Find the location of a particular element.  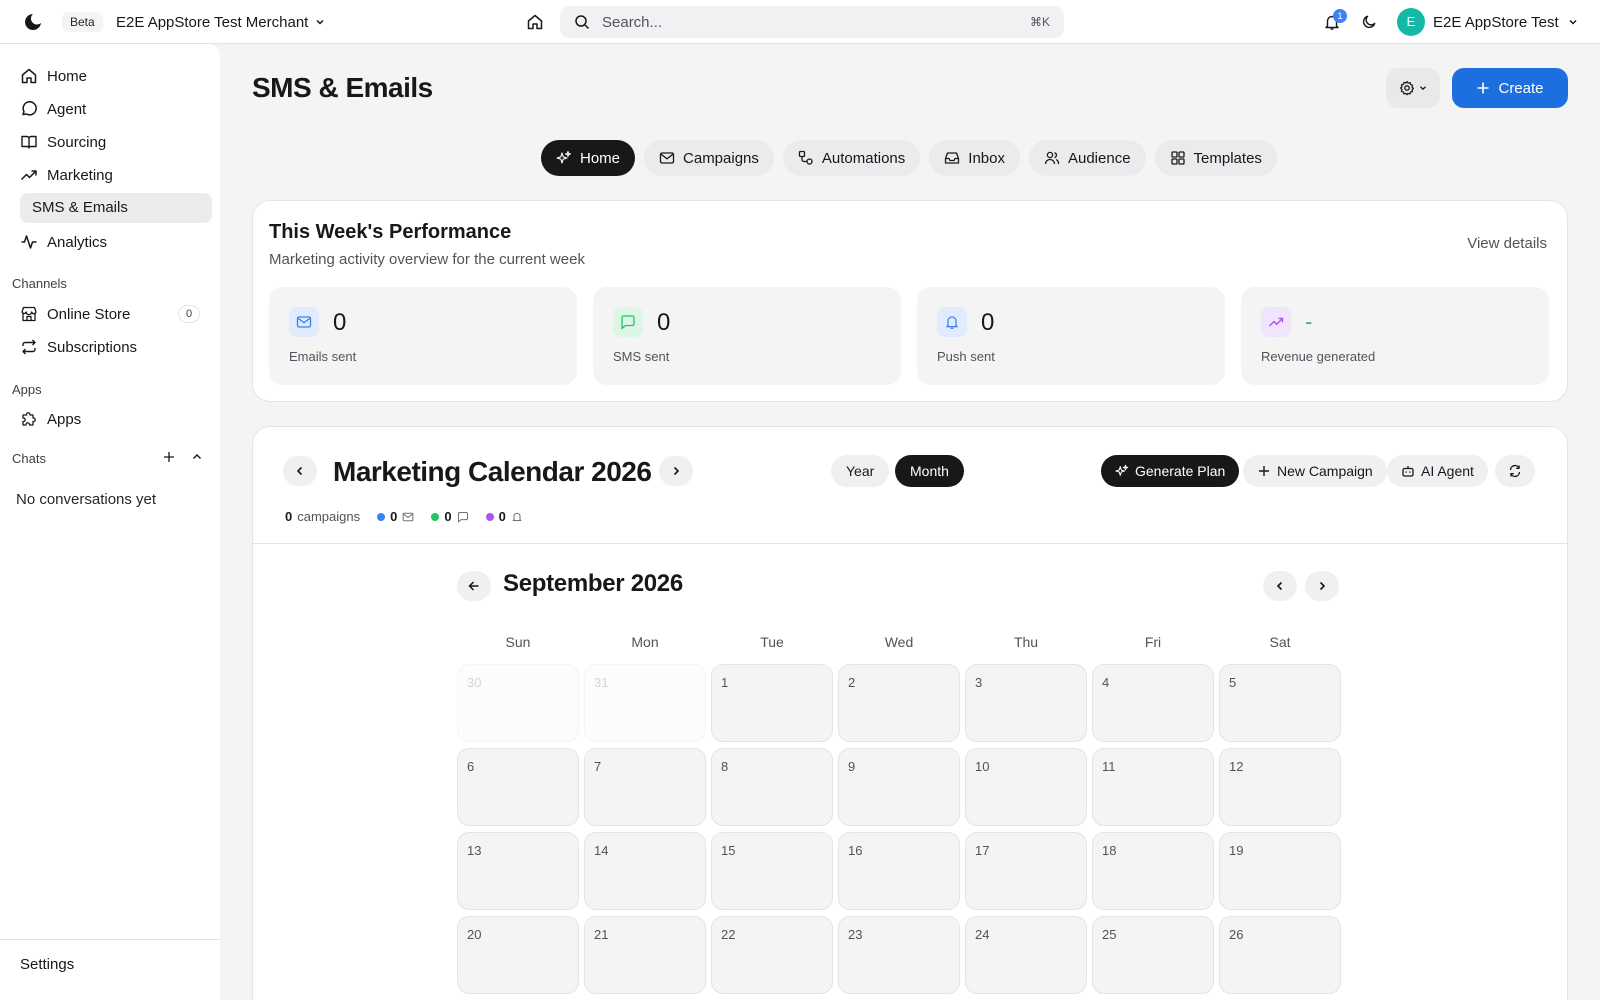

sidebar-item-label: Online Store is located at coordinates (89, 314).